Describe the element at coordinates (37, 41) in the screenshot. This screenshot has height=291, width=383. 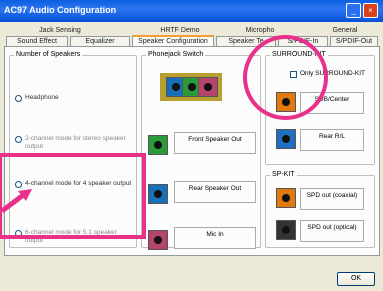
I see `tab-sound-effect: Sound Effect` at that location.